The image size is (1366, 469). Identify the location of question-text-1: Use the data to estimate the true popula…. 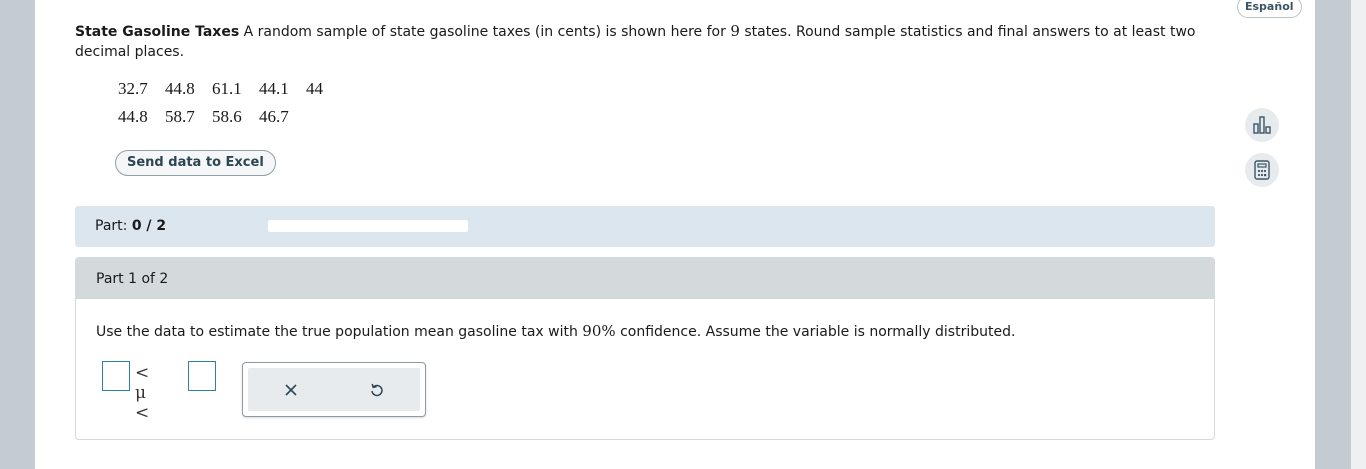
(339, 332).